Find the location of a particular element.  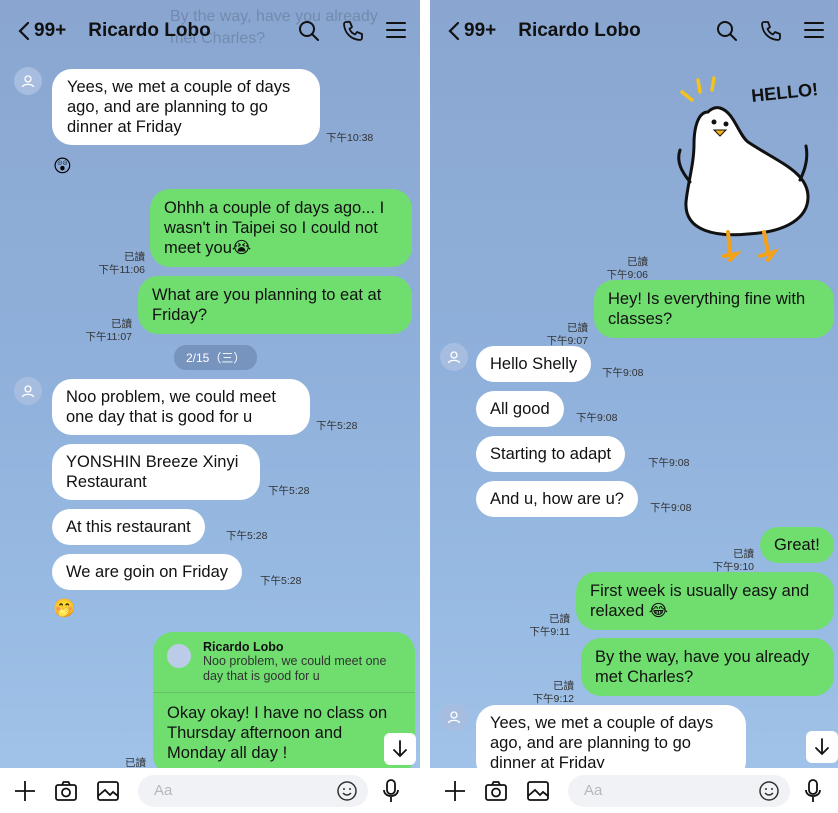

message-text: All good is located at coordinates (520, 409).